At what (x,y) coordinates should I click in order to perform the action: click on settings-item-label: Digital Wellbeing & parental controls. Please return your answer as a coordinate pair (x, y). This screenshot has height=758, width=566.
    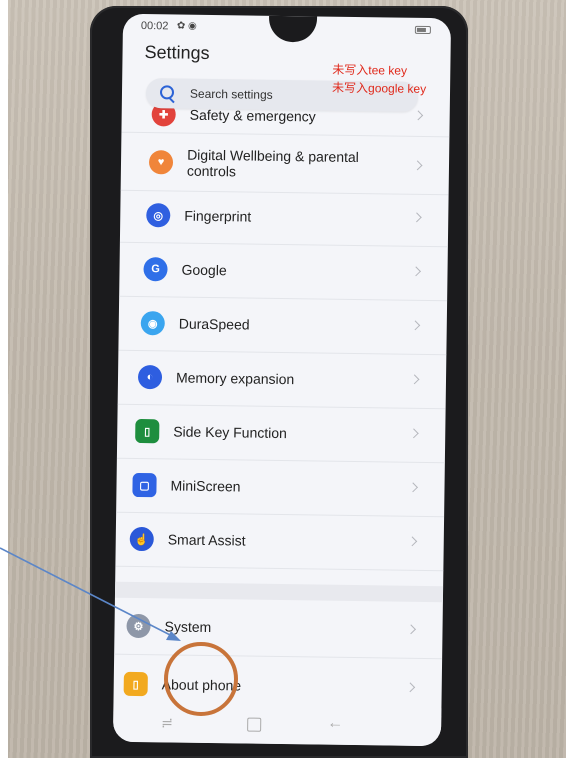
    Looking at the image, I should click on (272, 163).